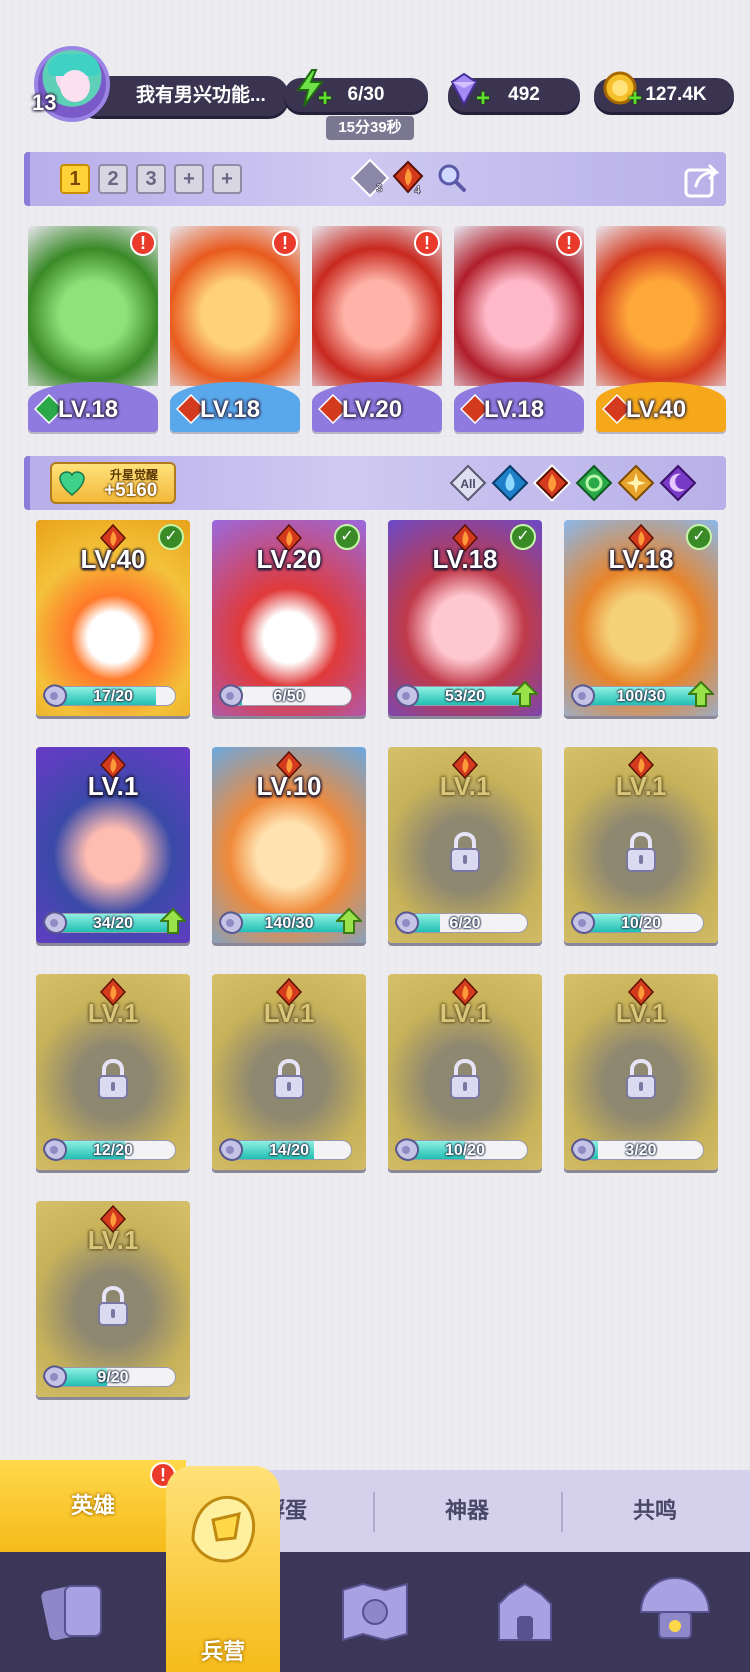 This screenshot has height=1672, width=750. I want to click on team-hero-level: LV.40, so click(656, 409).